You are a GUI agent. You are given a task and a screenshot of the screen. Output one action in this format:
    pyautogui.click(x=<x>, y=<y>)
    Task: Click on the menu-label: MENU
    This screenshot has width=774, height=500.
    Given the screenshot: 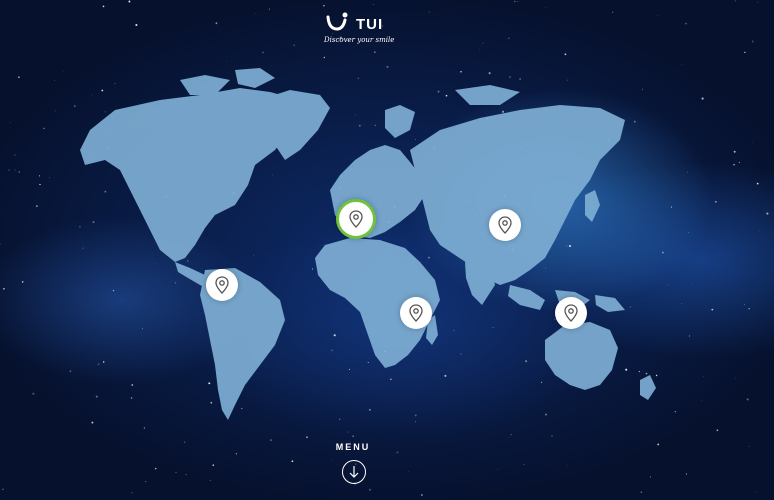 What is the action you would take?
    pyautogui.click(x=353, y=447)
    